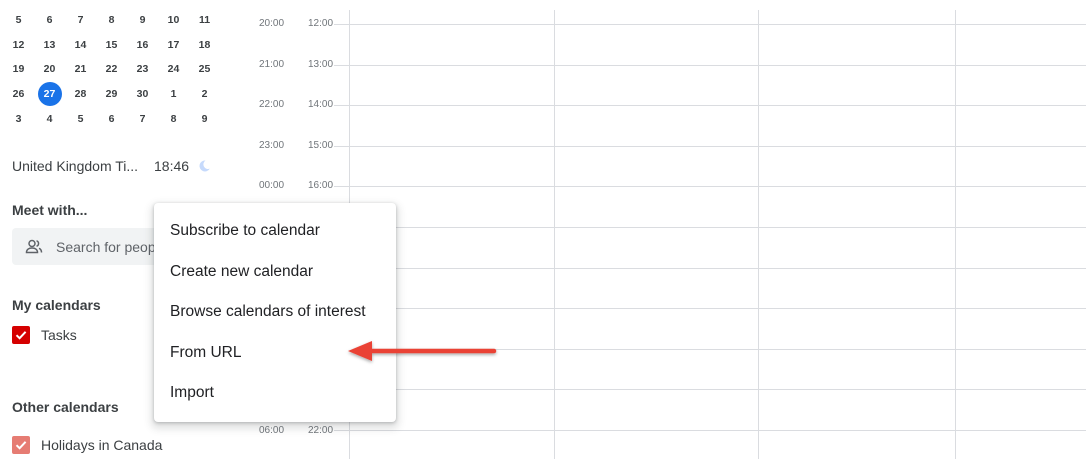 This screenshot has height=459, width=1086. Describe the element at coordinates (272, 23) in the screenshot. I see `time-label-primary: 20:00` at that location.